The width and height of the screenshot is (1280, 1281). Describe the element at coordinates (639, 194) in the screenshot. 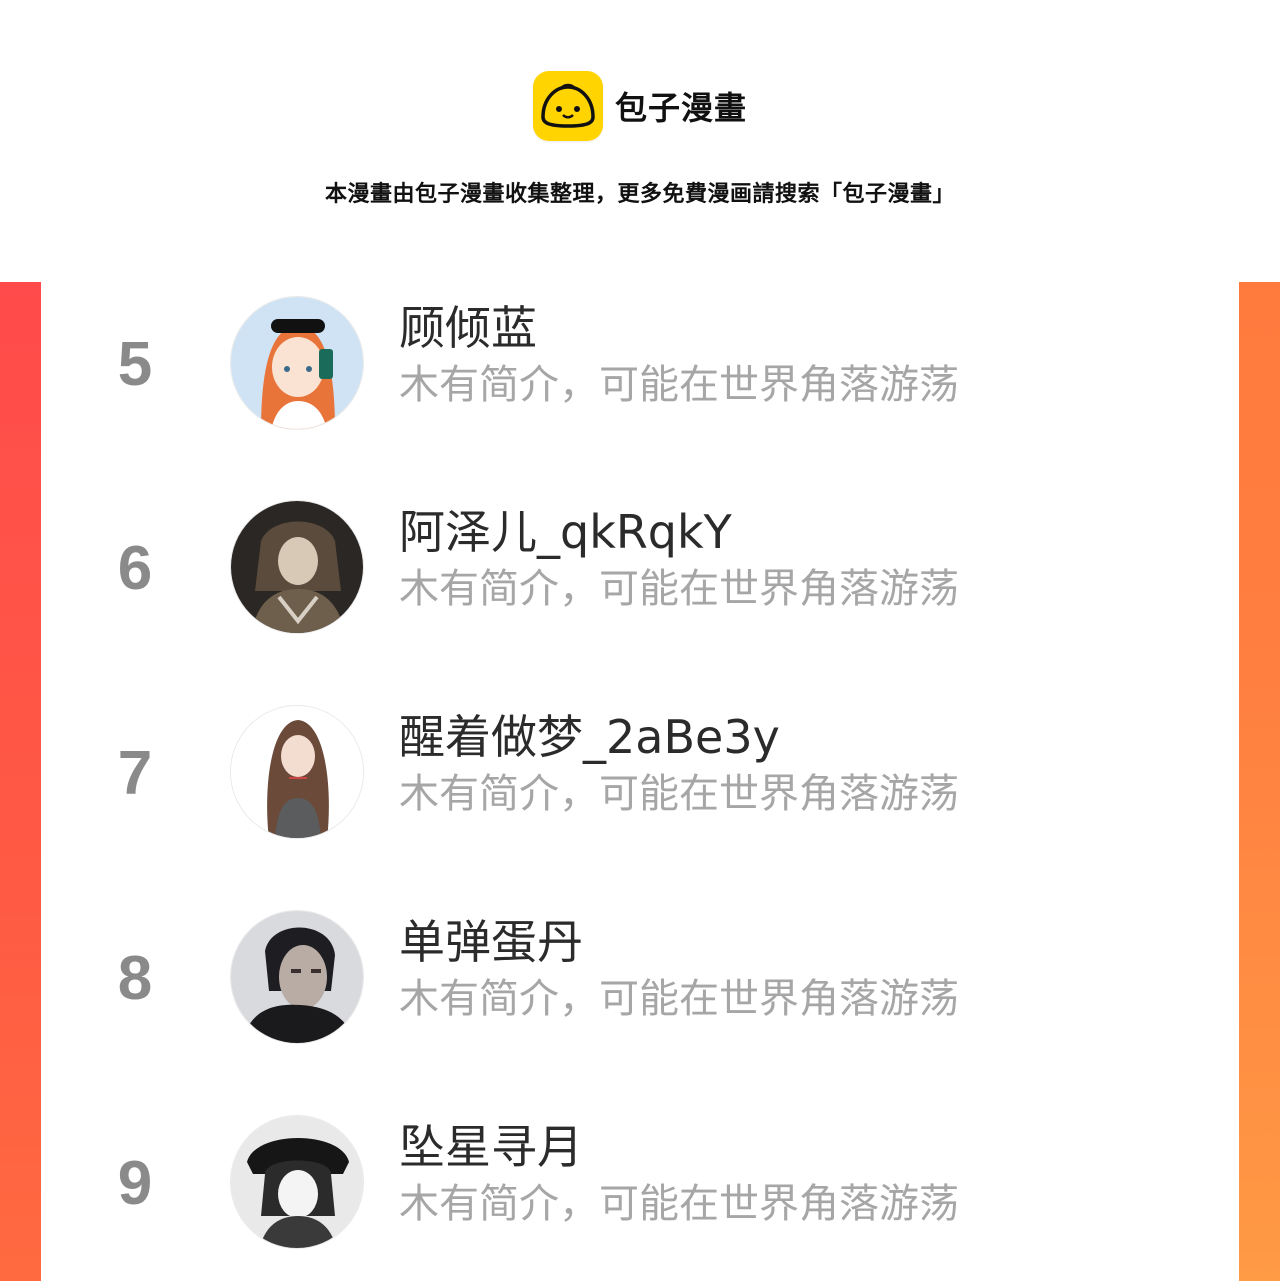

I see `source-notice: 本漫畫由包子漫畫收集整理，更多免費漫画請搜索「包子漫畫」` at that location.